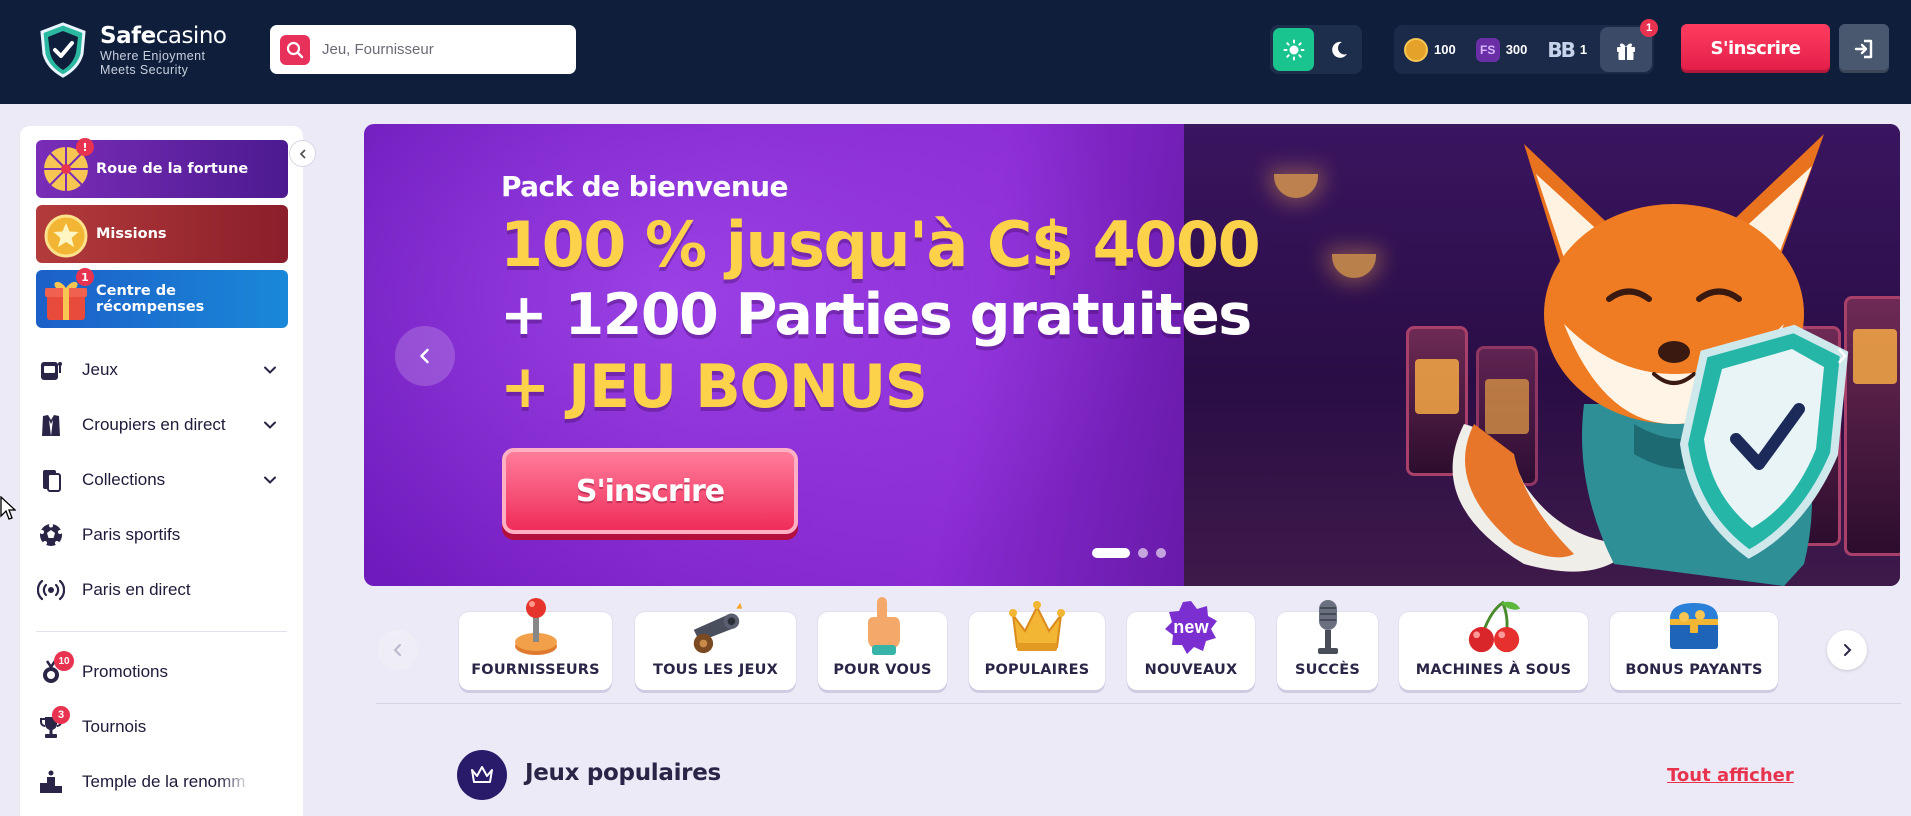  What do you see at coordinates (1694, 670) in the screenshot?
I see `category-label: BONUS PAYANTS` at bounding box center [1694, 670].